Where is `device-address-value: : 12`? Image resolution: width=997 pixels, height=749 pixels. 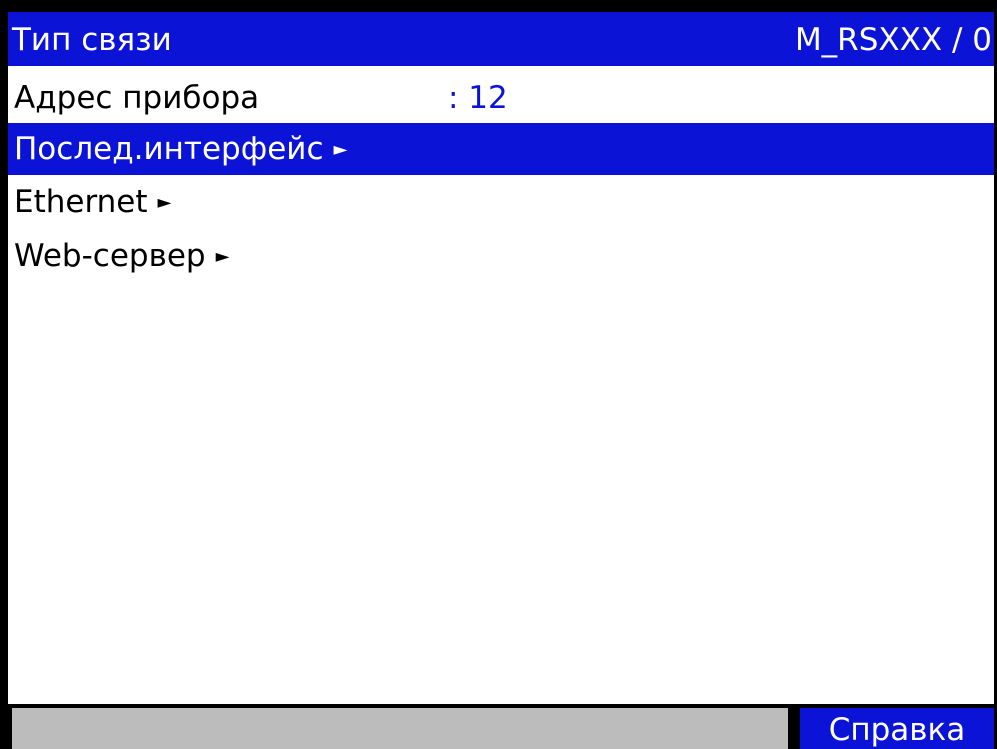
device-address-value: : 12 is located at coordinates (478, 98).